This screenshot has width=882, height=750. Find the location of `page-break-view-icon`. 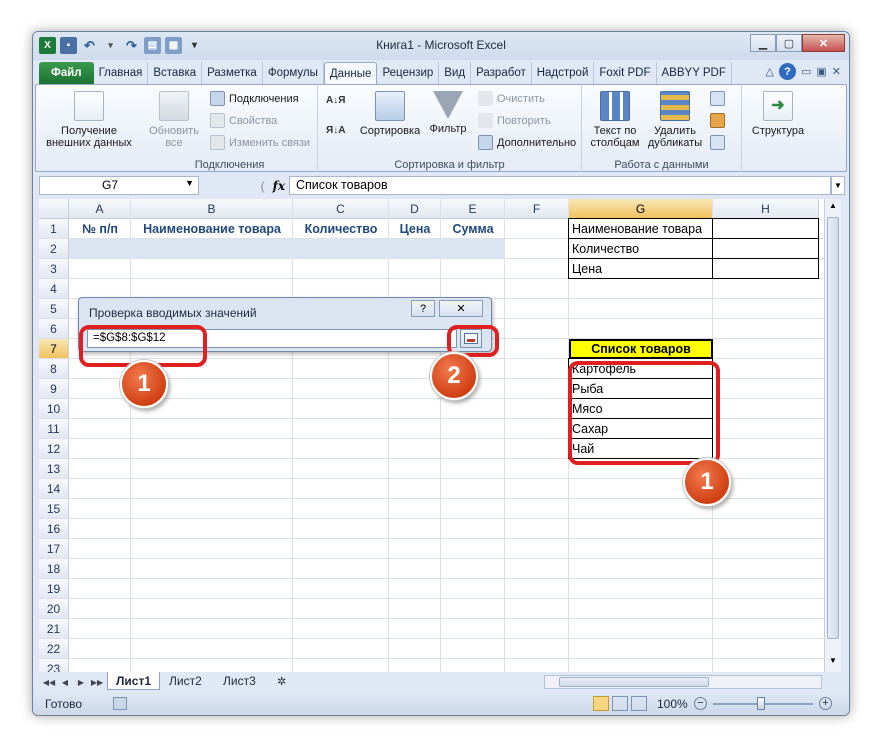

page-break-view-icon is located at coordinates (639, 703).